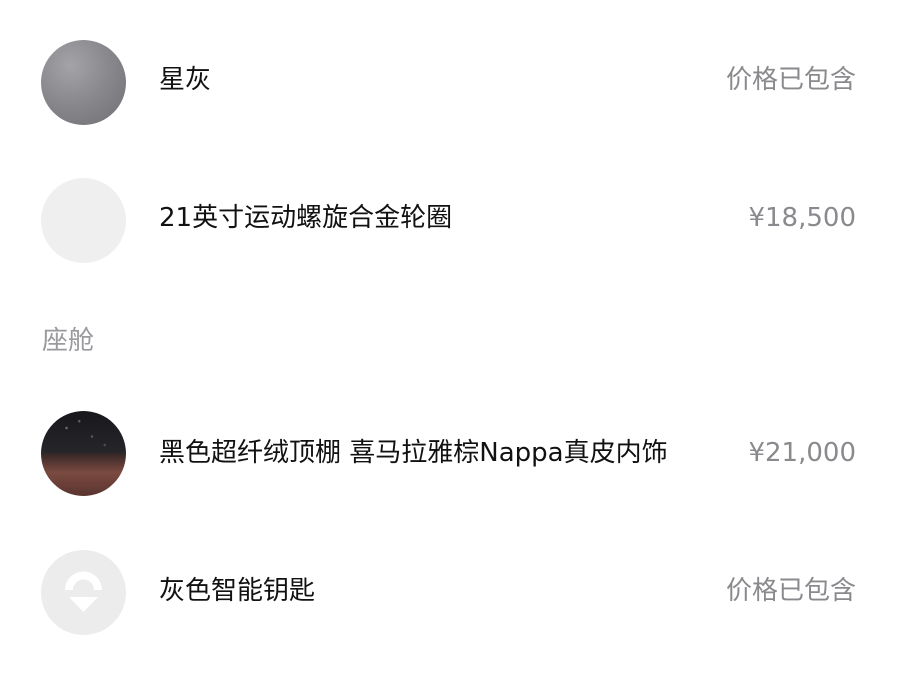  I want to click on option-row-wheels: 21英寸运动螺旋合金轮圈 ¥18,500, so click(450, 220).